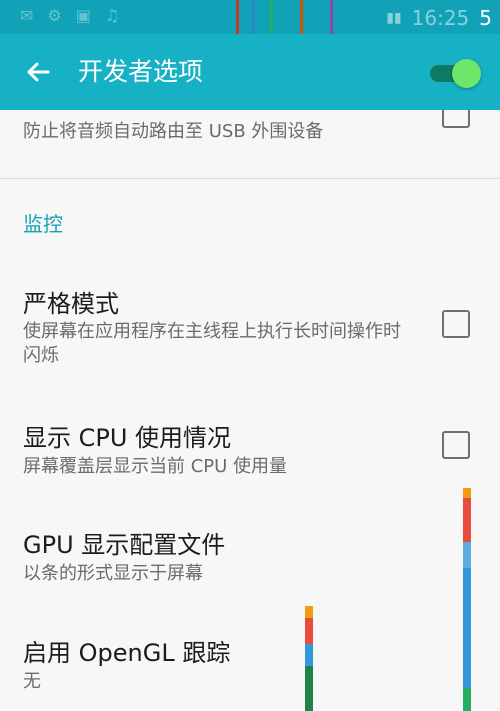 The width and height of the screenshot is (500, 711). What do you see at coordinates (394, 18) in the screenshot?
I see `battery-icon: ▮▮` at bounding box center [394, 18].